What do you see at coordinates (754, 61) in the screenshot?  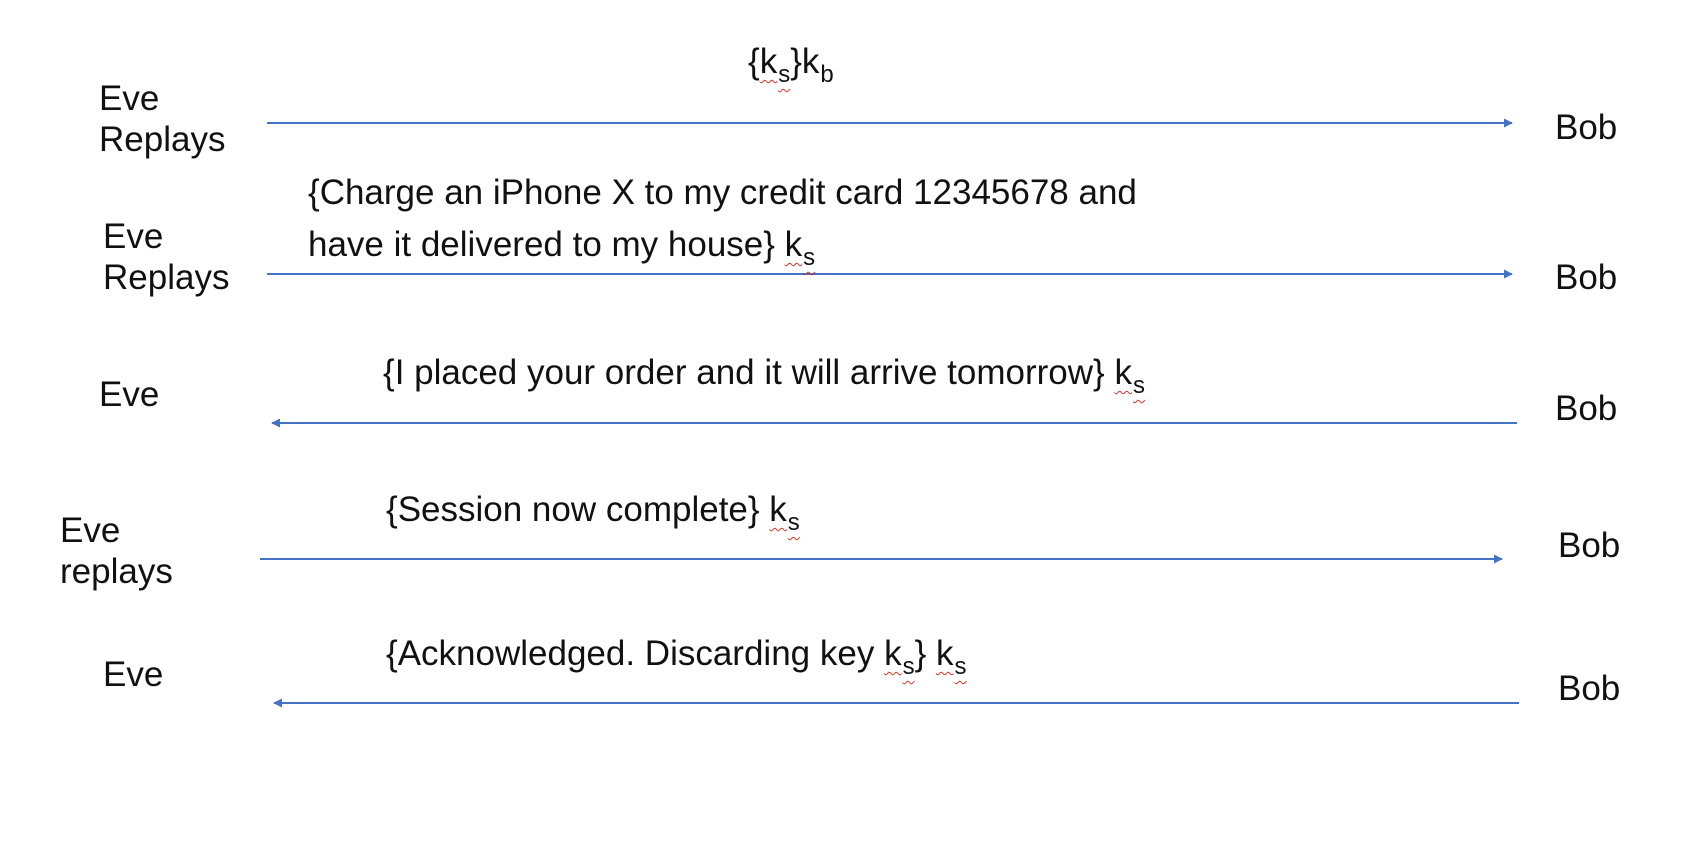 I see `message-text: {` at bounding box center [754, 61].